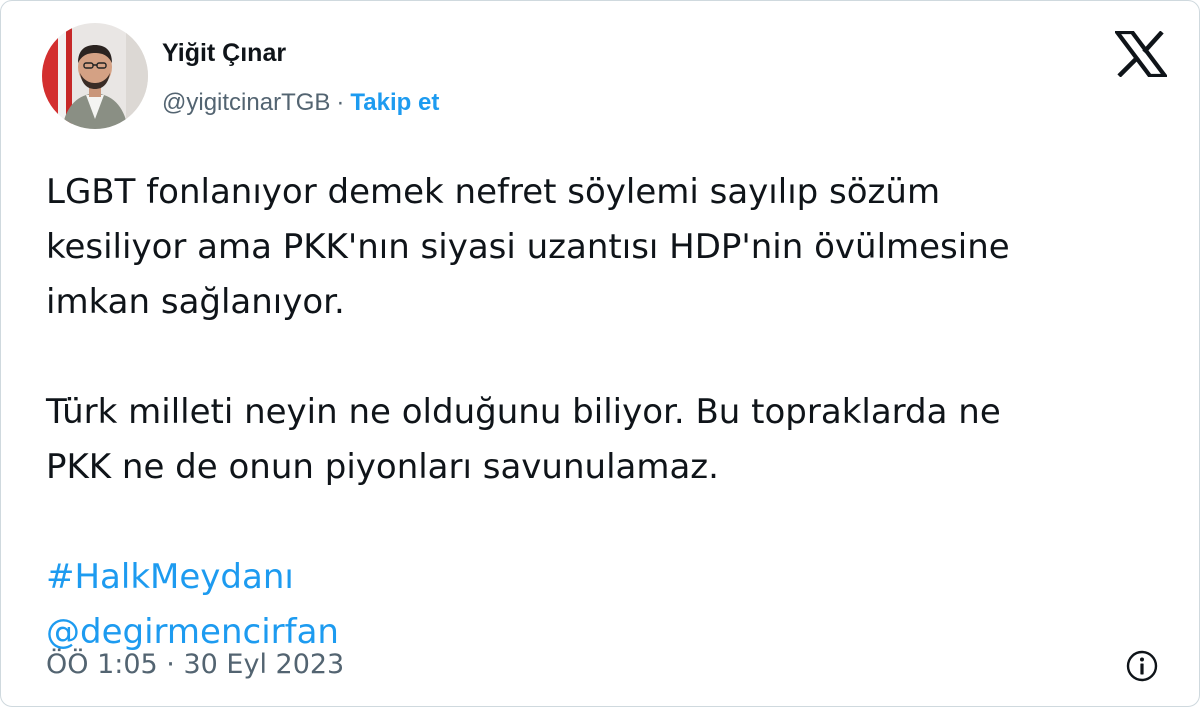 This screenshot has width=1200, height=707. What do you see at coordinates (246, 102) in the screenshot?
I see `author-handle: @yigitcinarTGB` at bounding box center [246, 102].